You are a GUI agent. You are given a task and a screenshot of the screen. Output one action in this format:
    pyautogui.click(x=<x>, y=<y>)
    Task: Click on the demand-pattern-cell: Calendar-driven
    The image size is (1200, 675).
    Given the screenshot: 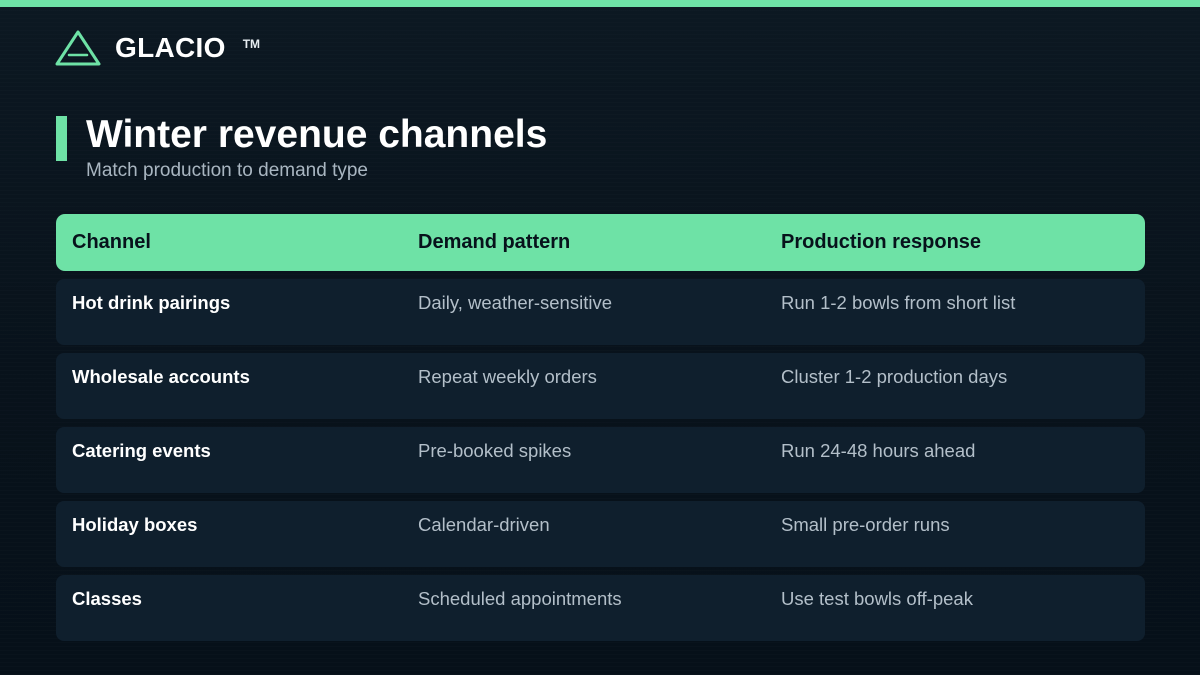 What is the action you would take?
    pyautogui.click(x=484, y=524)
    